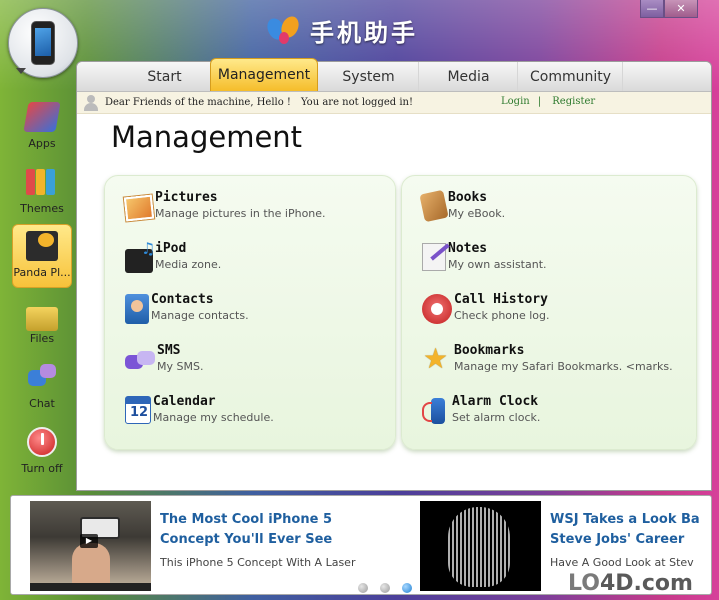  I want to click on contacts-icon, so click(137, 309).